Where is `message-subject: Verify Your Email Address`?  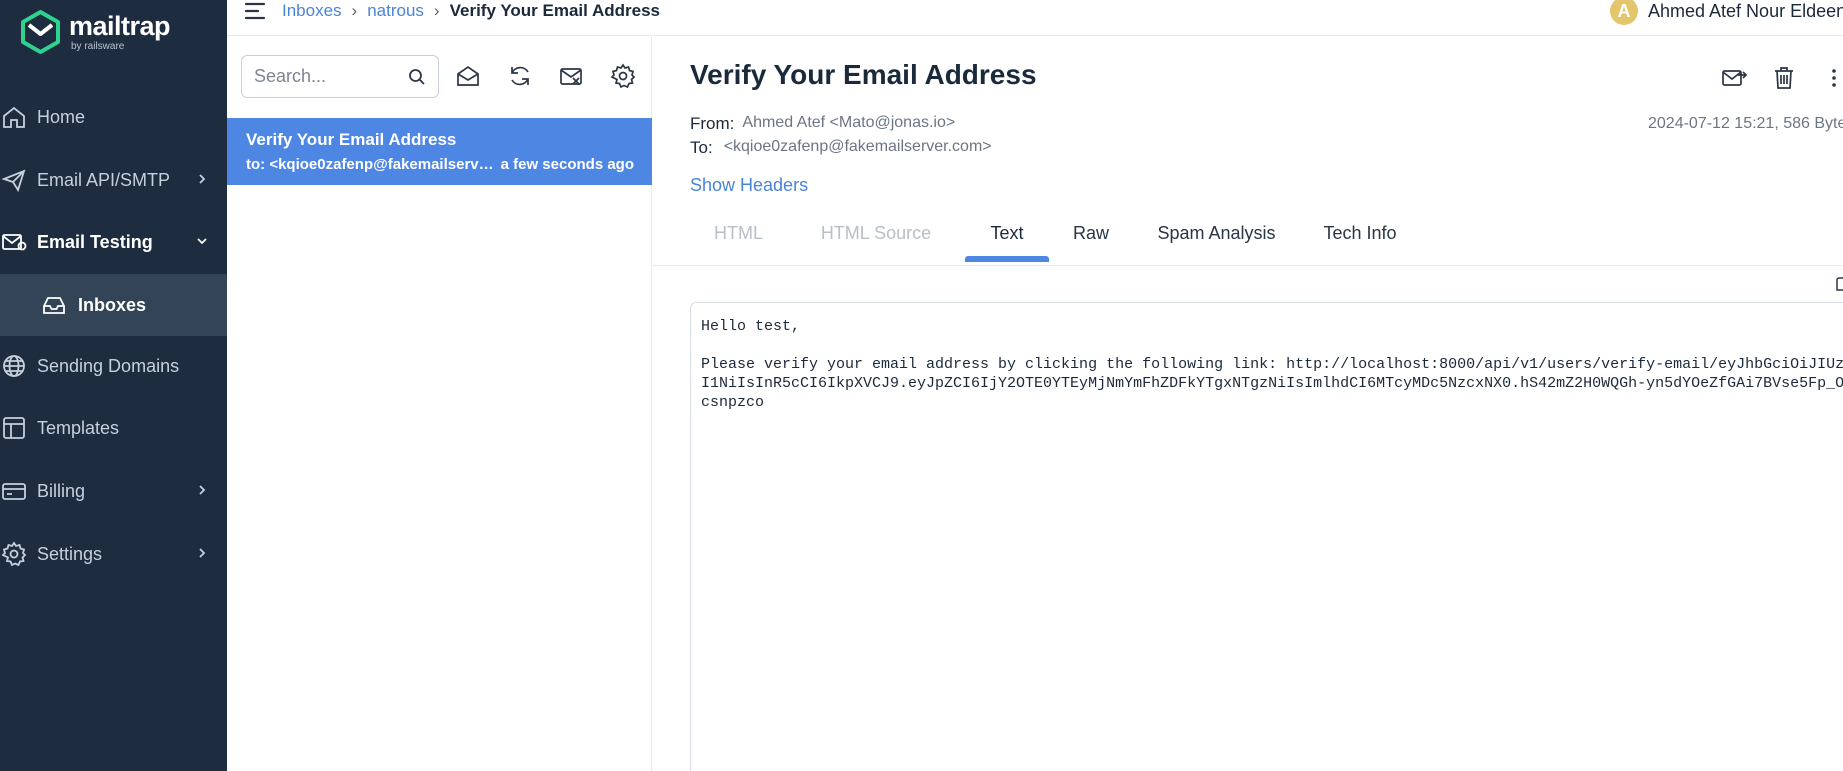
message-subject: Verify Your Email Address is located at coordinates (351, 139).